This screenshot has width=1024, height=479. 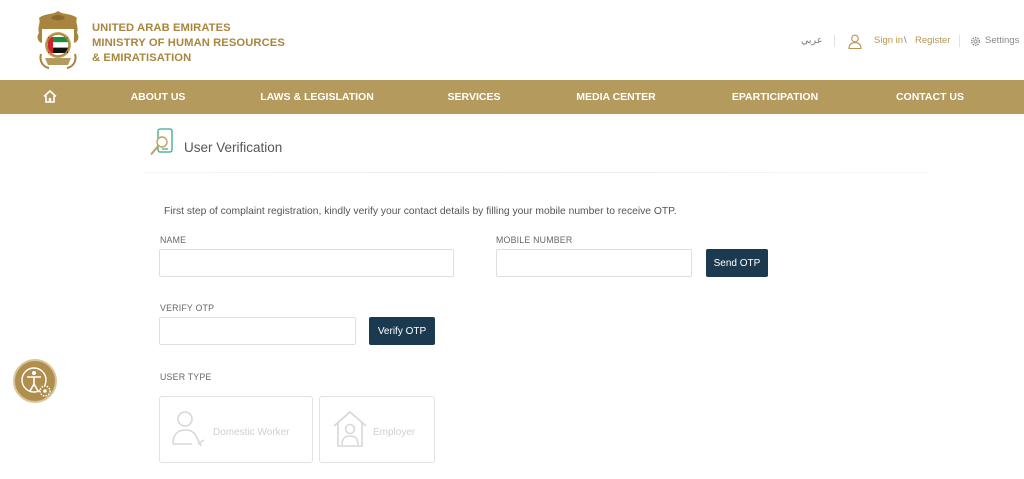 What do you see at coordinates (1002, 40) in the screenshot?
I see `settings-link: Settings` at bounding box center [1002, 40].